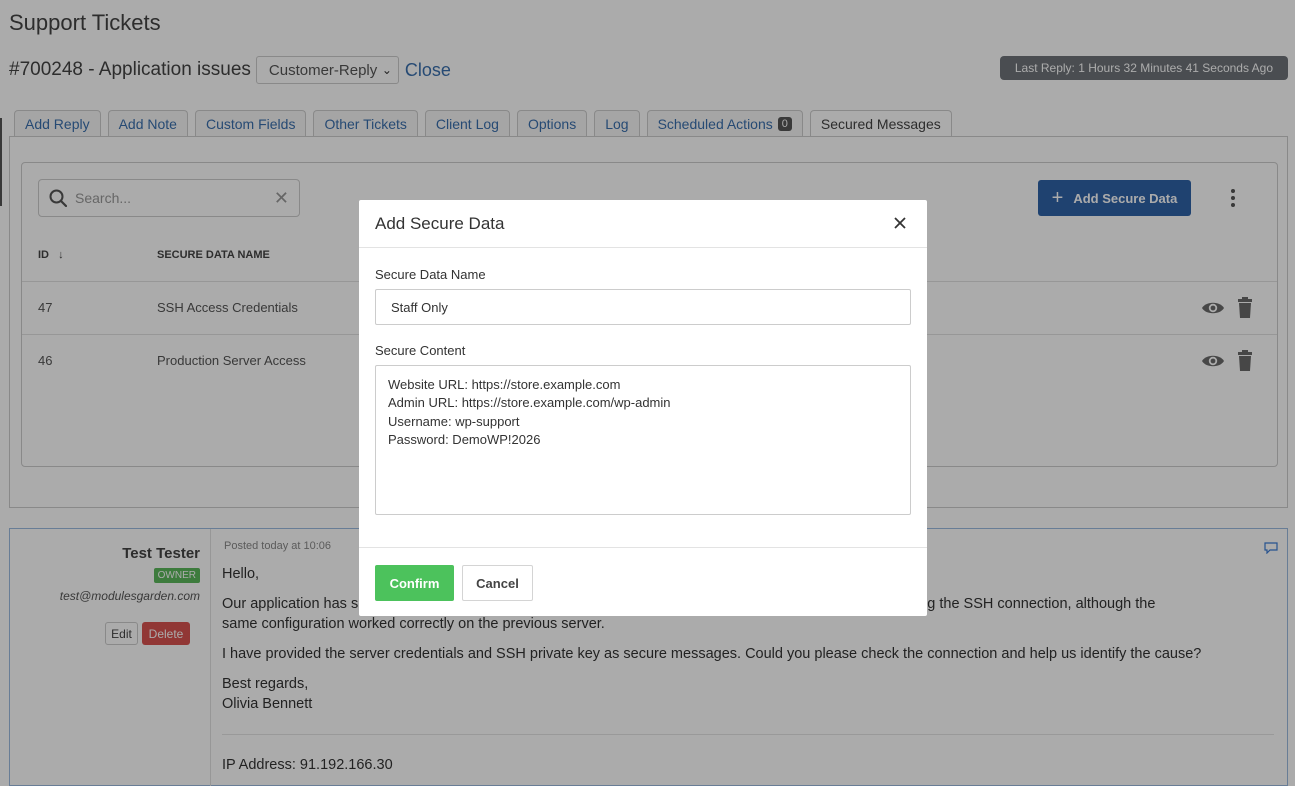 This screenshot has height=786, width=1295. What do you see at coordinates (643, 581) in the screenshot?
I see `modal-footer: Confirm Cancel` at bounding box center [643, 581].